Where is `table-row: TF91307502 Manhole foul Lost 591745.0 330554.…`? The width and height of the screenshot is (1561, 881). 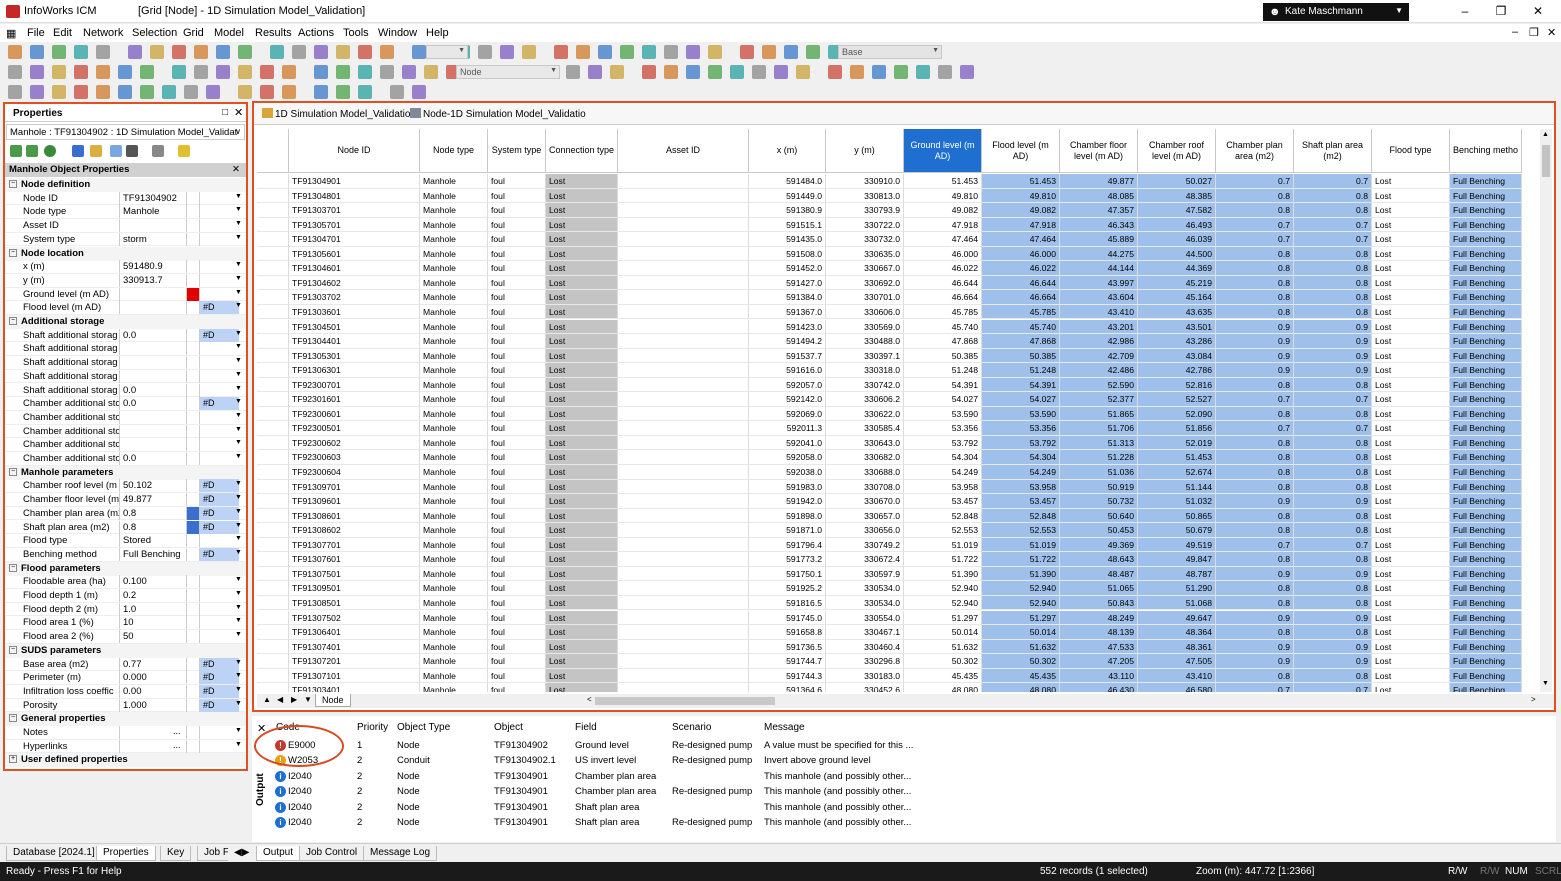
table-row: TF91307502 Manhole foul Lost 591745.0 330554.… is located at coordinates (898, 618).